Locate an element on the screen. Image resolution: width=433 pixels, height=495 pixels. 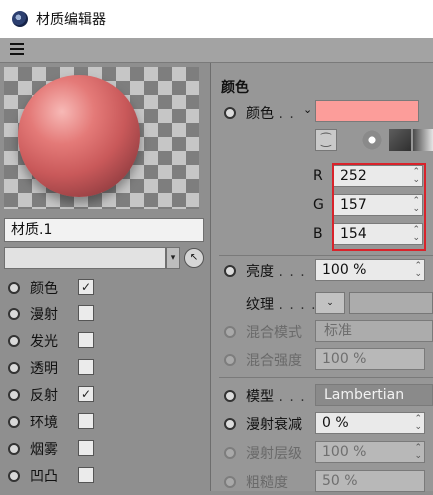
roughness-field: 50 % is located at coordinates (370, 481).